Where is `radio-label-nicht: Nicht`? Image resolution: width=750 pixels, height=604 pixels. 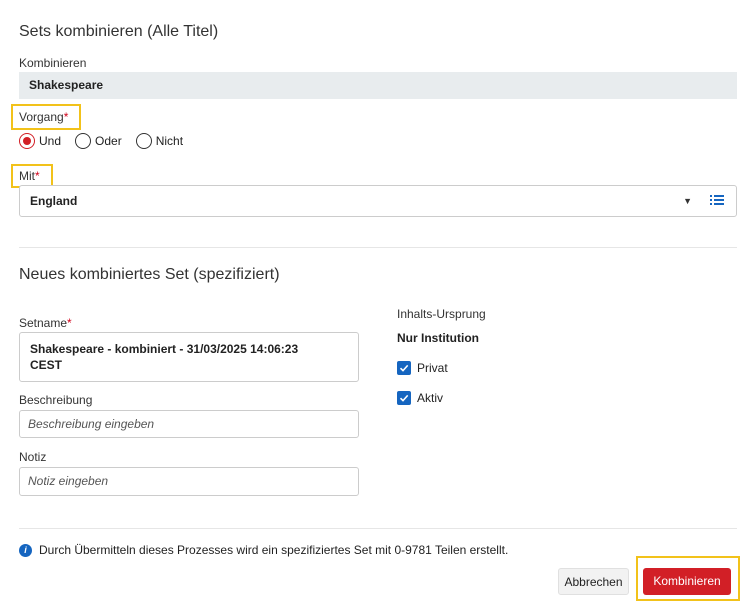
radio-label-nicht: Nicht is located at coordinates (169, 141).